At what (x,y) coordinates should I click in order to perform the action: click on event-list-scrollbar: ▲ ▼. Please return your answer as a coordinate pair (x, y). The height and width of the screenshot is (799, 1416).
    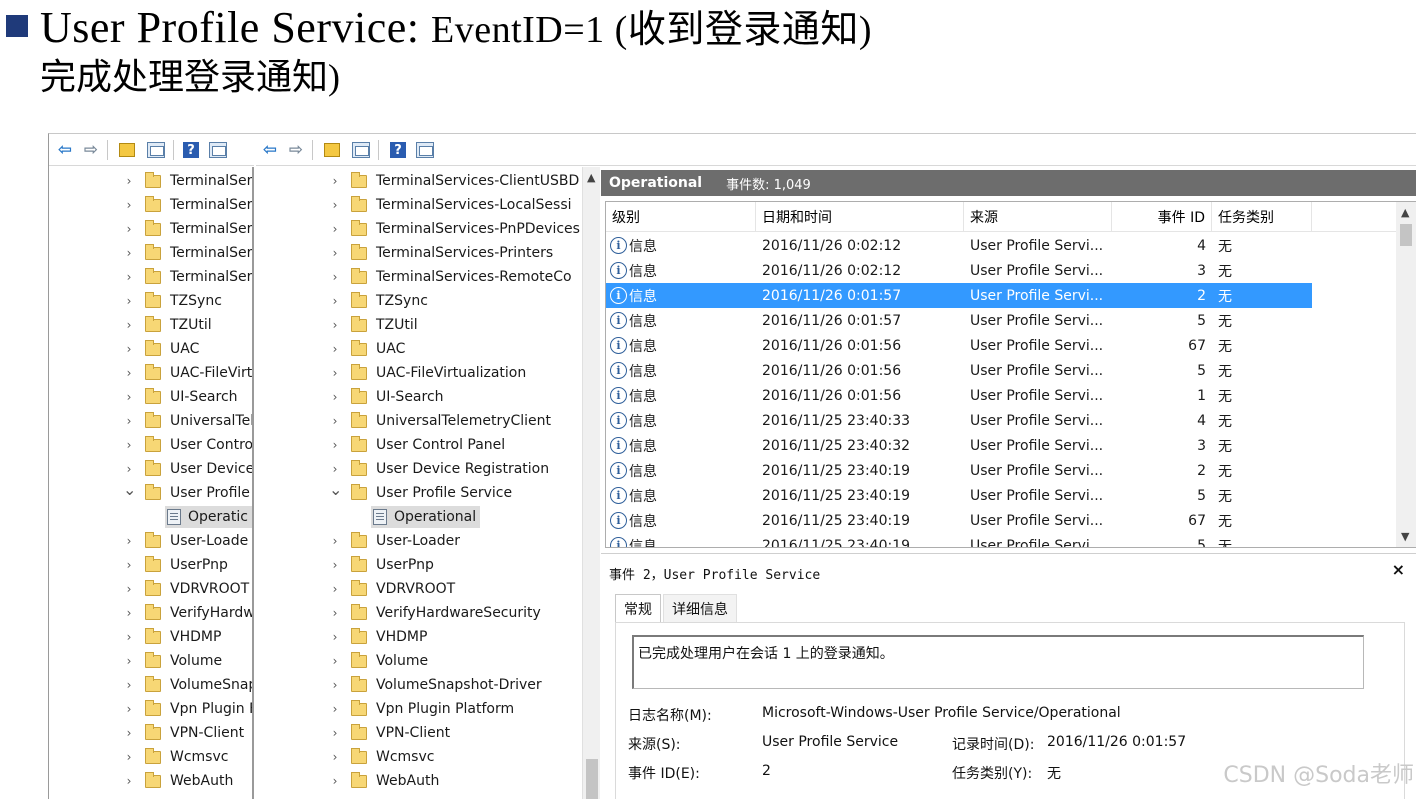
    Looking at the image, I should click on (1406, 374).